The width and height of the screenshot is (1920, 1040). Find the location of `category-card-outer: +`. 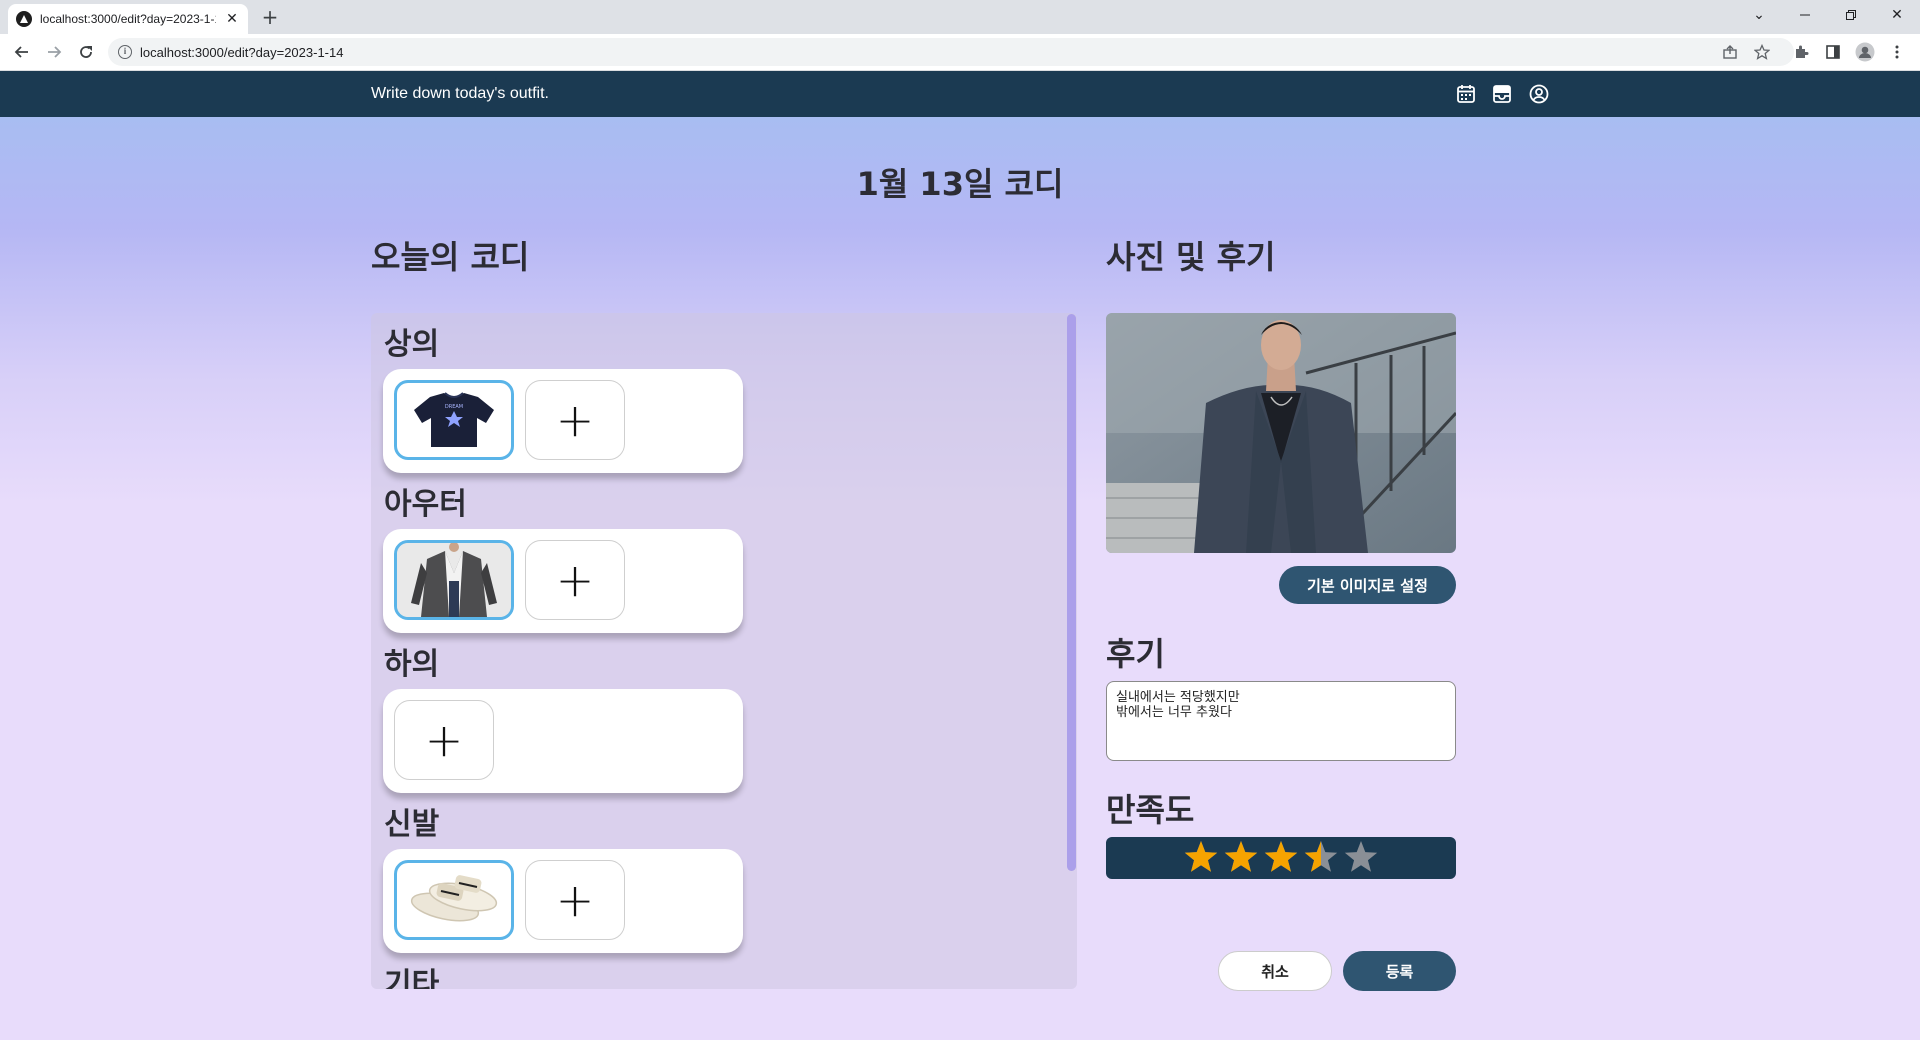

category-card-outer: + is located at coordinates (563, 581).